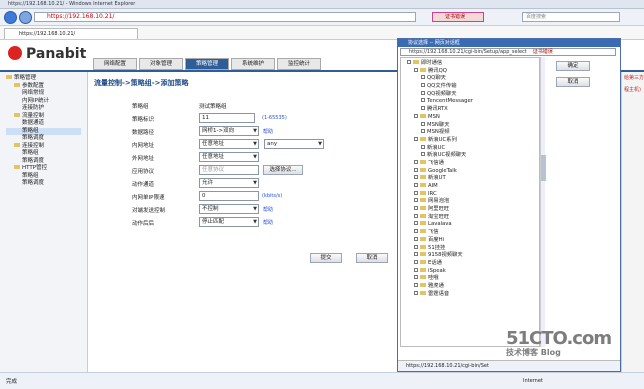 The width and height of the screenshot is (644, 389). What do you see at coordinates (43, 109) in the screenshot?
I see `sidebar-item: 连接防护` at bounding box center [43, 109].